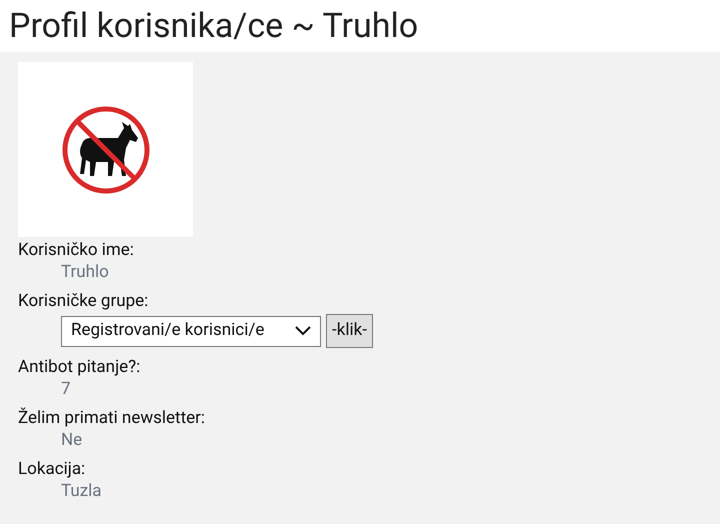 The height and width of the screenshot is (524, 720). Describe the element at coordinates (84, 301) in the screenshot. I see `field-label: Korisničke grupe:` at that location.